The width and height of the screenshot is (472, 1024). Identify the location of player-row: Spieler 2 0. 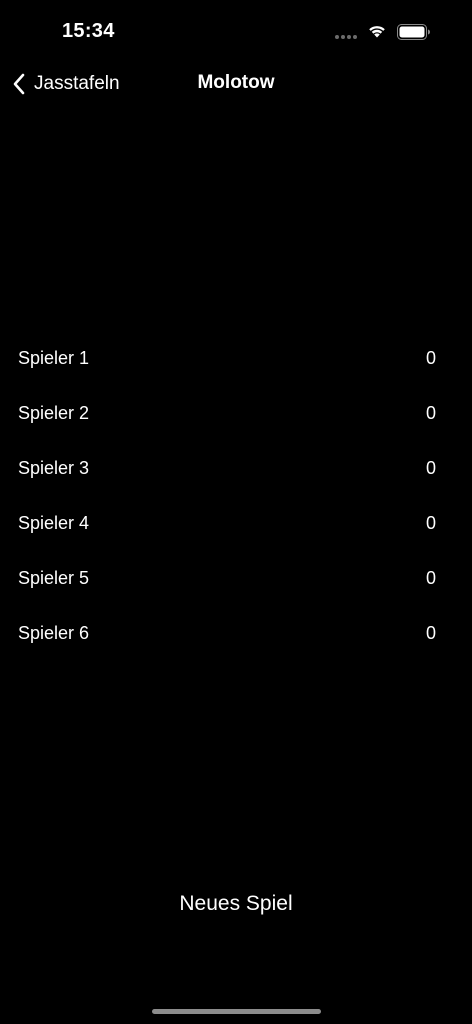
(236, 413).